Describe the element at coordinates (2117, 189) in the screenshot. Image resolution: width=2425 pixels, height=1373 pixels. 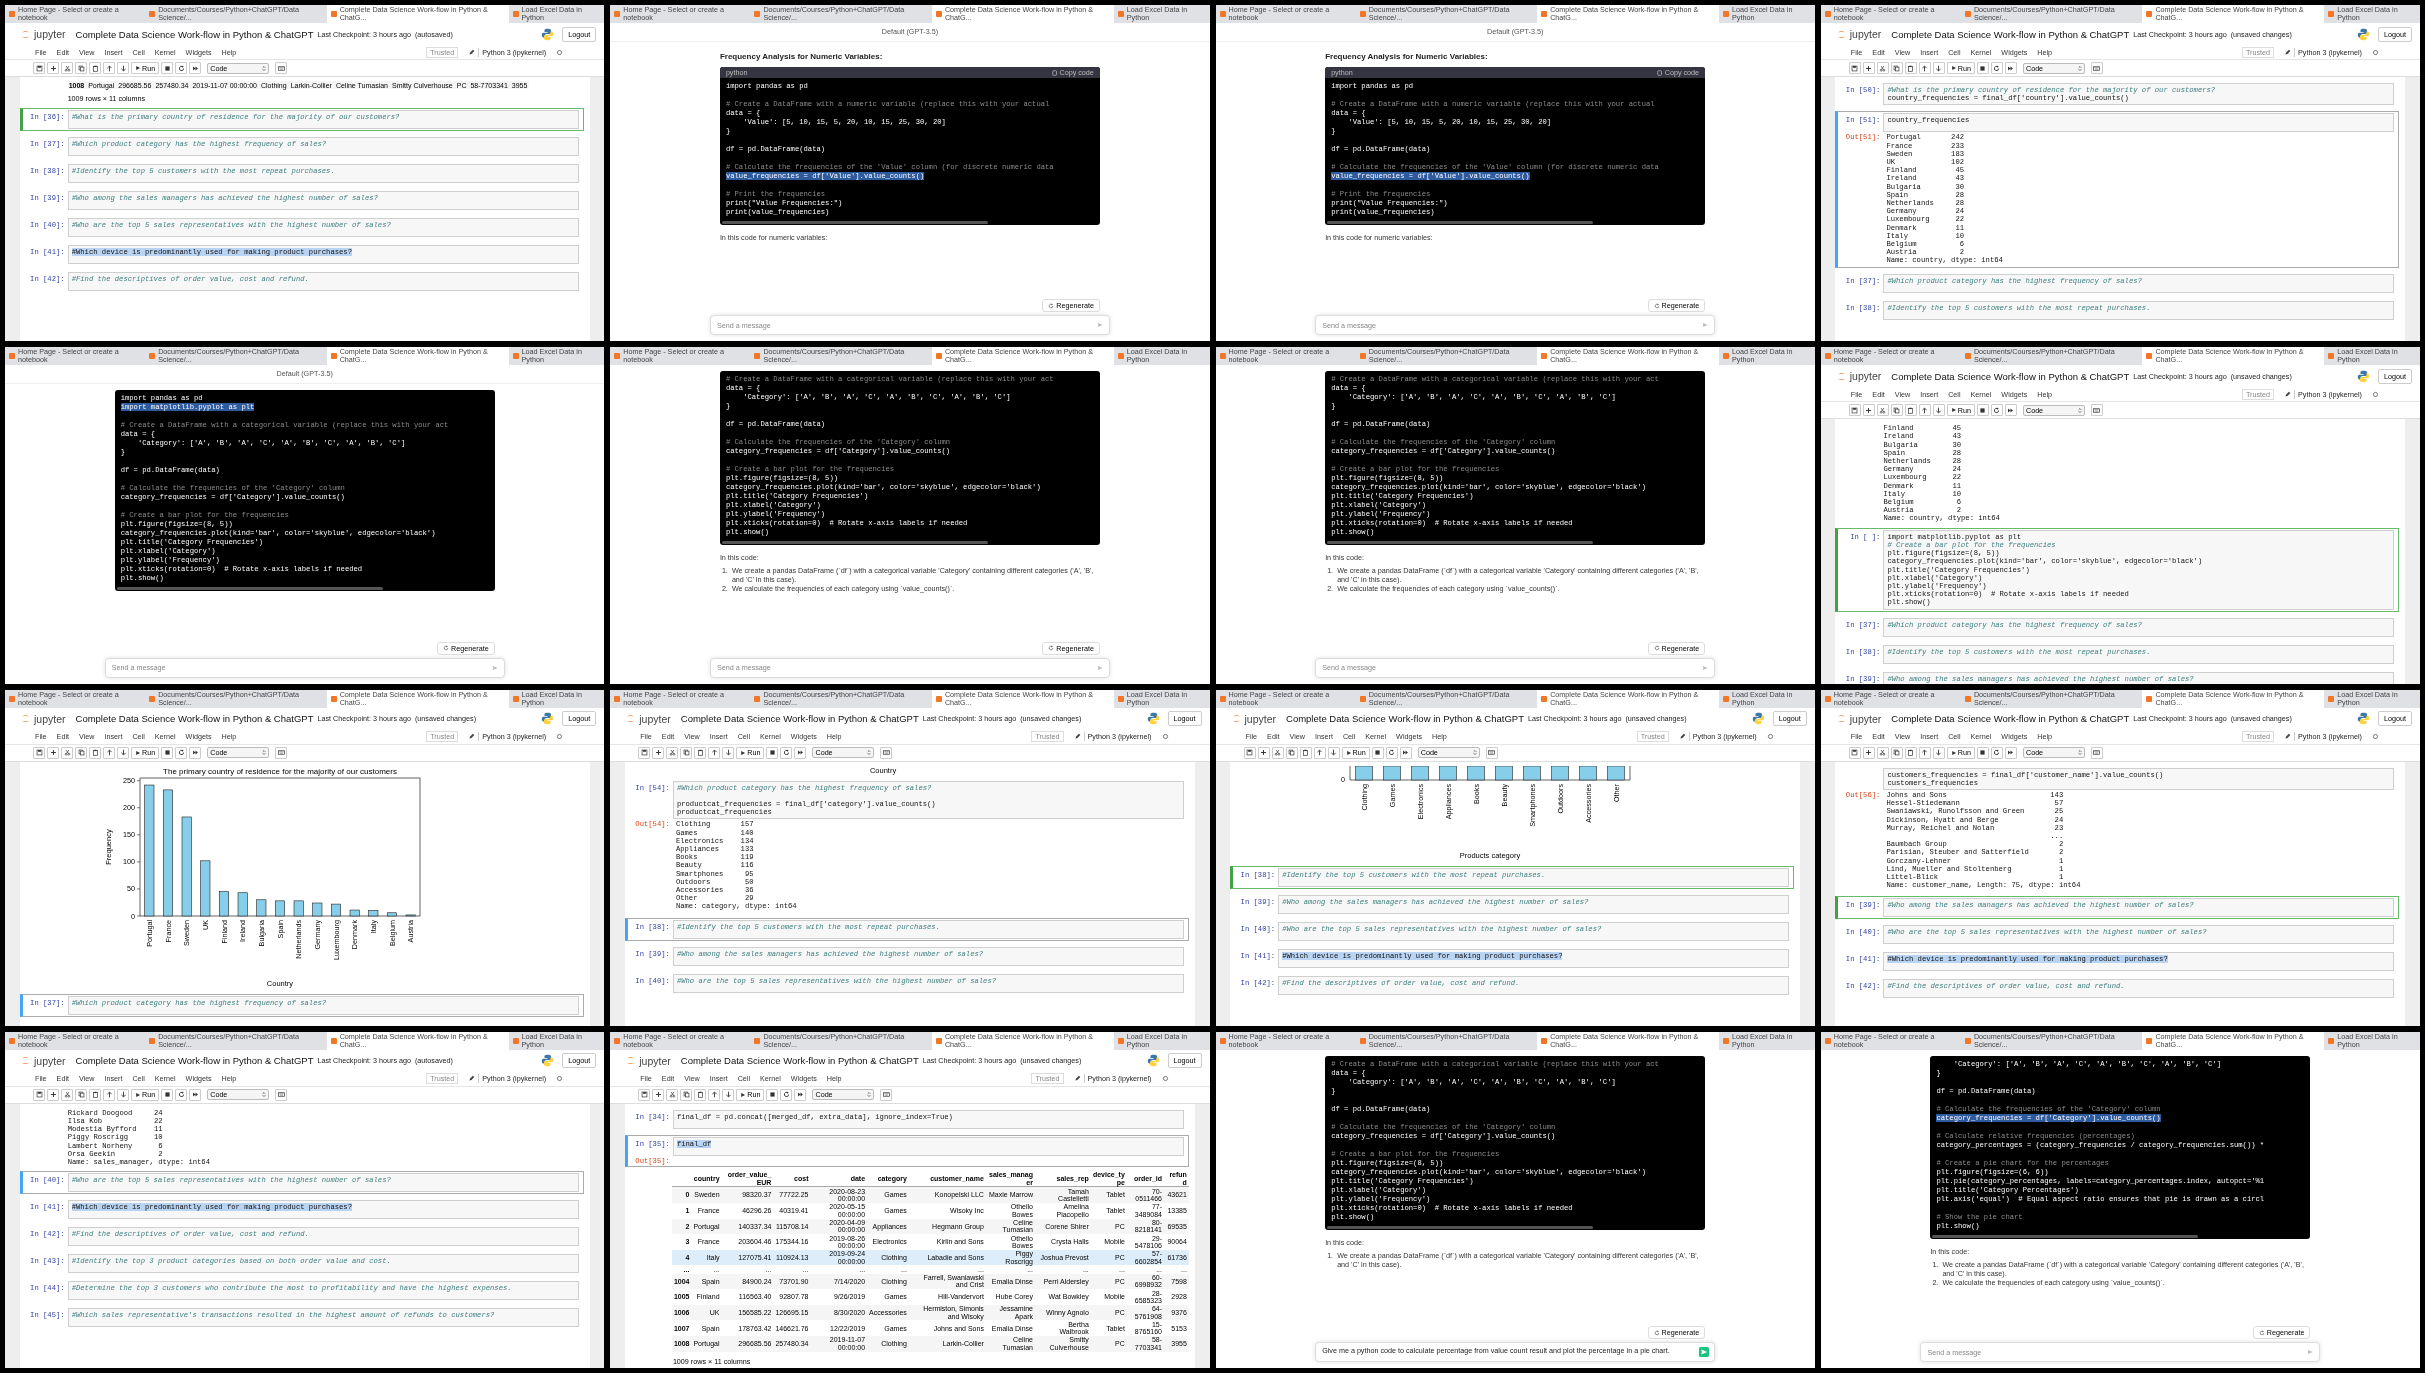
I see `notebook-cell` at that location.